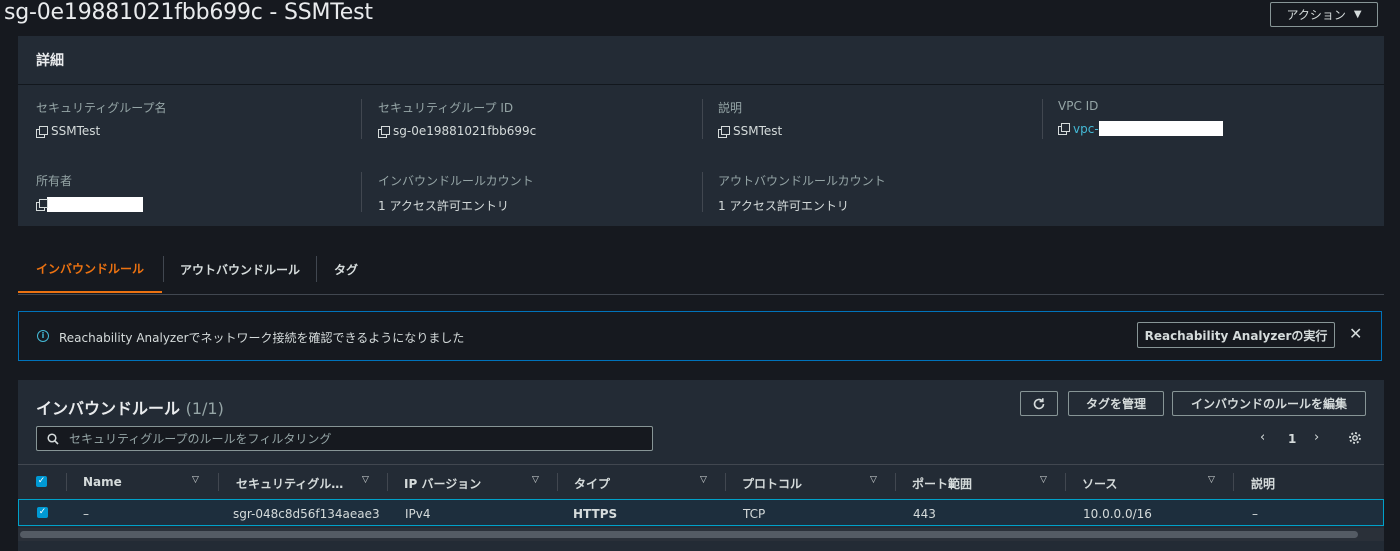 The width and height of the screenshot is (1400, 551). Describe the element at coordinates (306, 514) in the screenshot. I see `cell-rule-id: sgr-048c8d56f134aeae3` at that location.